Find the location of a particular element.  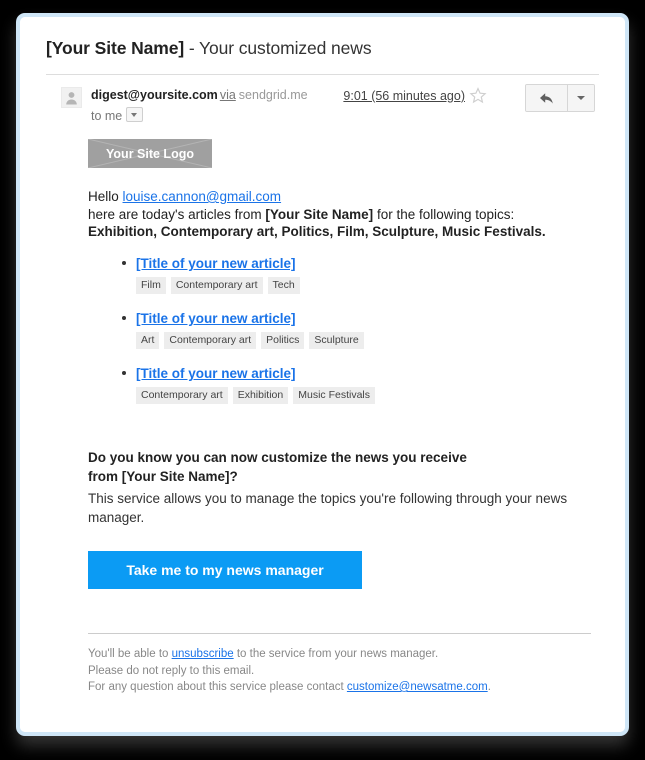

footer-line3-suffix: . is located at coordinates (489, 687).